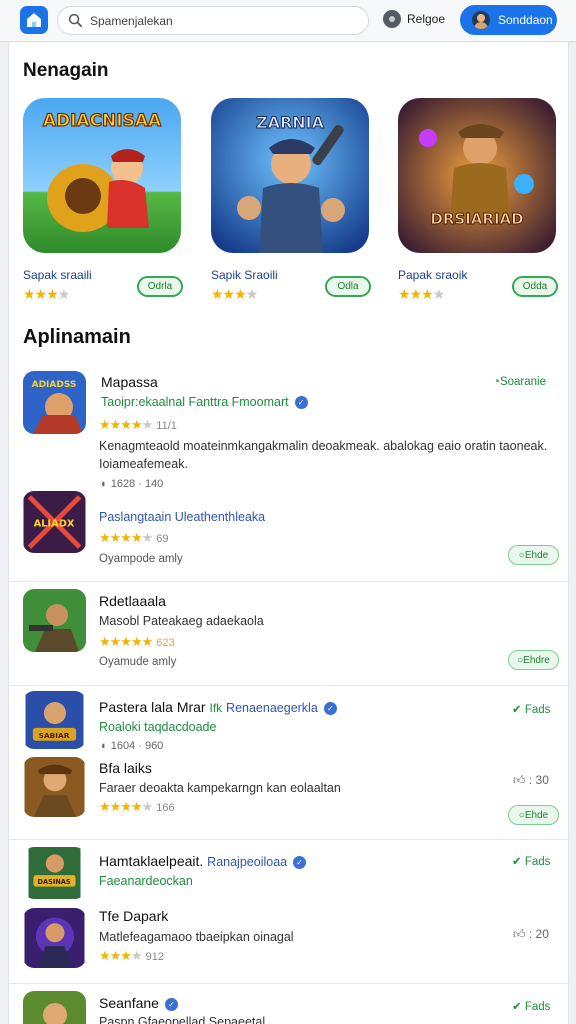 This screenshot has width=576, height=1024. I want to click on svg-text: SABIAR, so click(54, 735).